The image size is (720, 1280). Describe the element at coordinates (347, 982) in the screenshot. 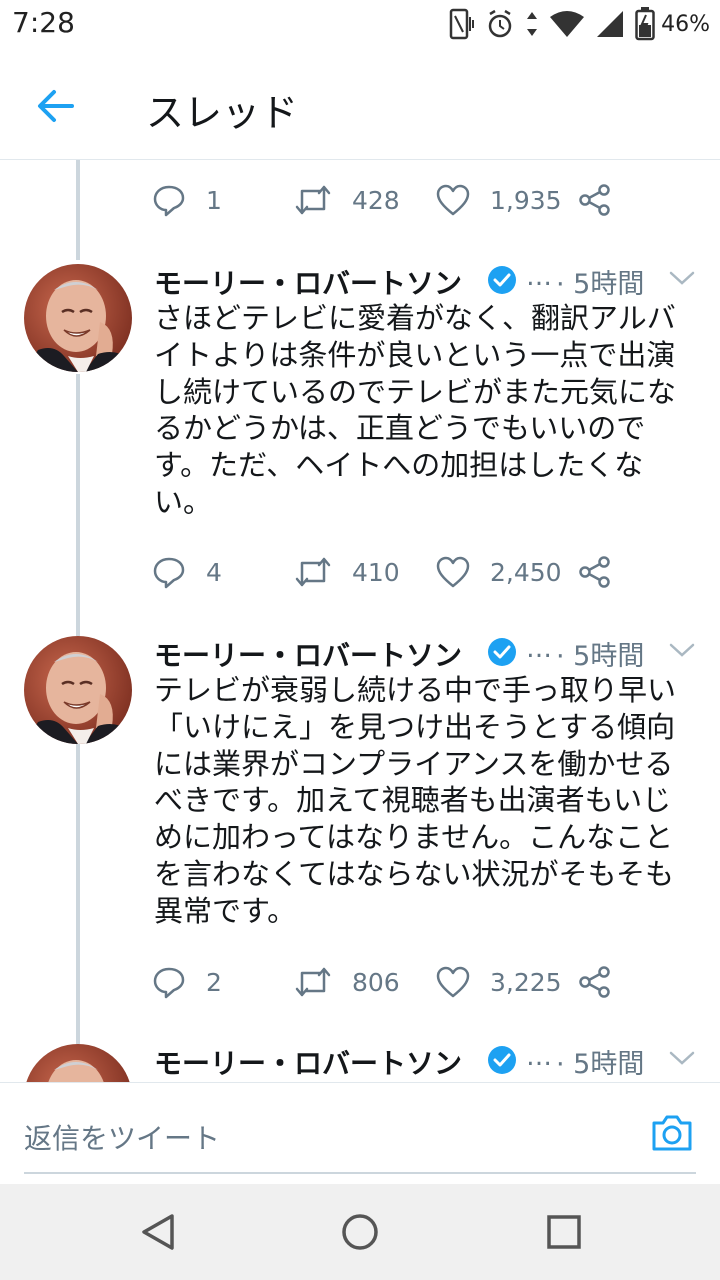

I see `retweet-action: 806` at that location.